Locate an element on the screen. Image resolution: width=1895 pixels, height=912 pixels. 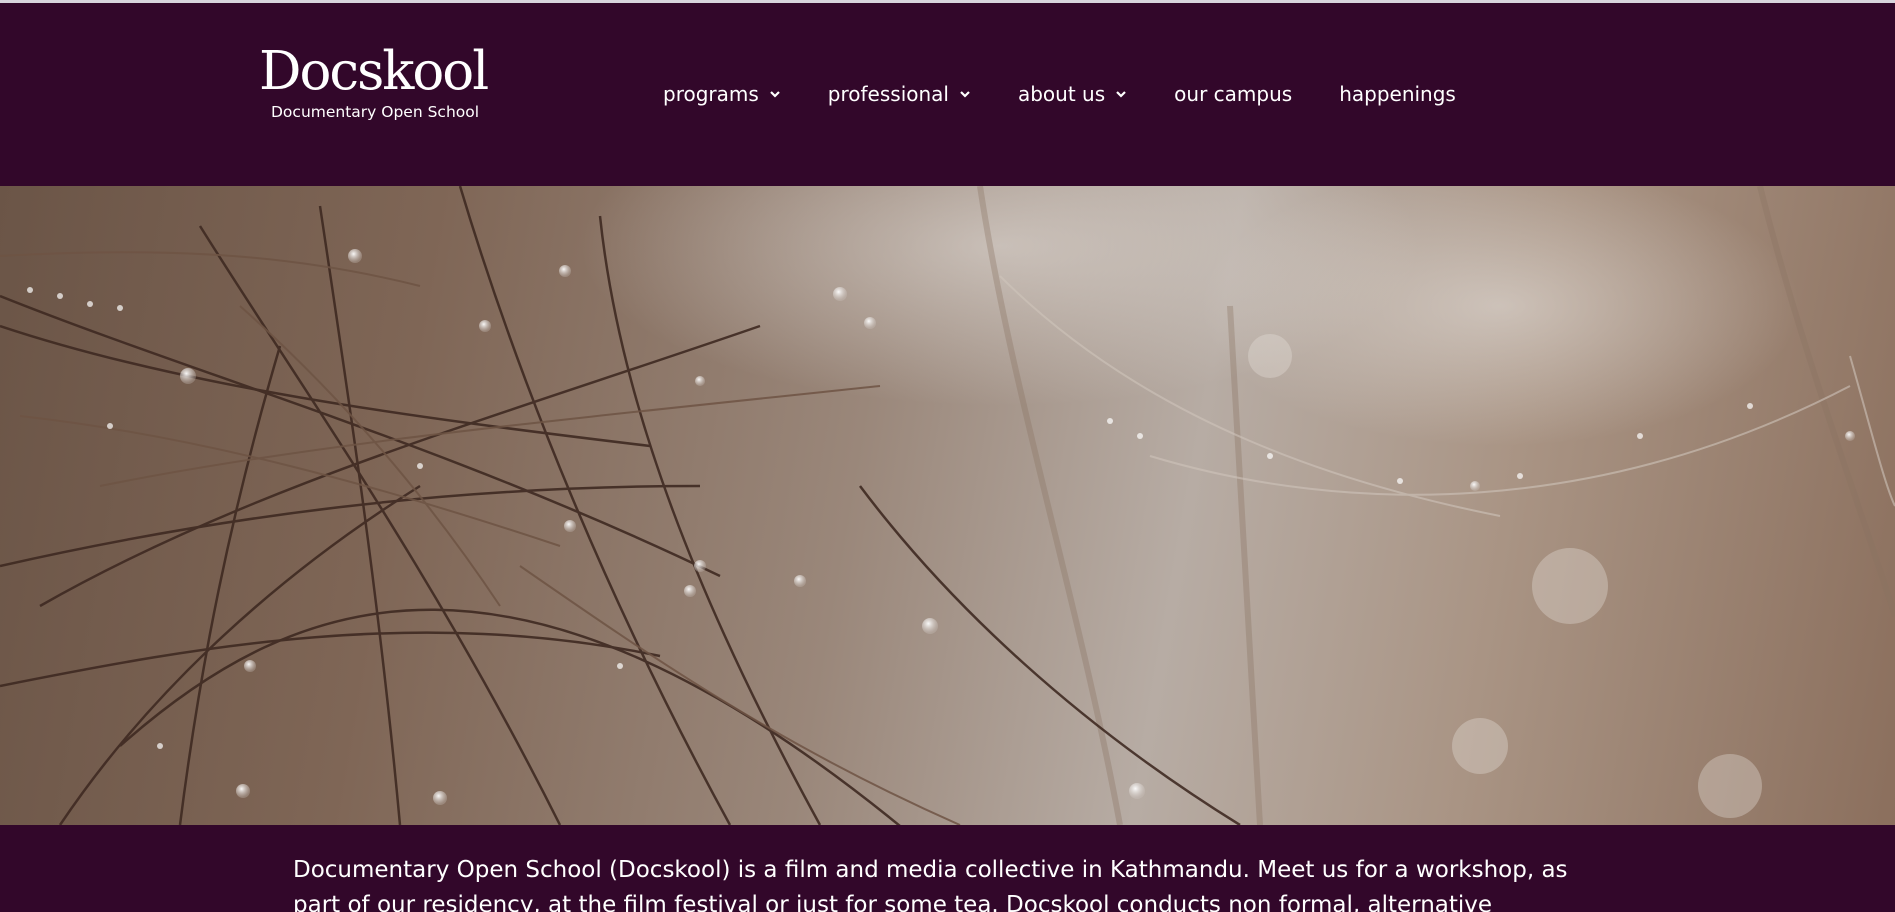
nav-label-happenings: happenings is located at coordinates (1397, 94).